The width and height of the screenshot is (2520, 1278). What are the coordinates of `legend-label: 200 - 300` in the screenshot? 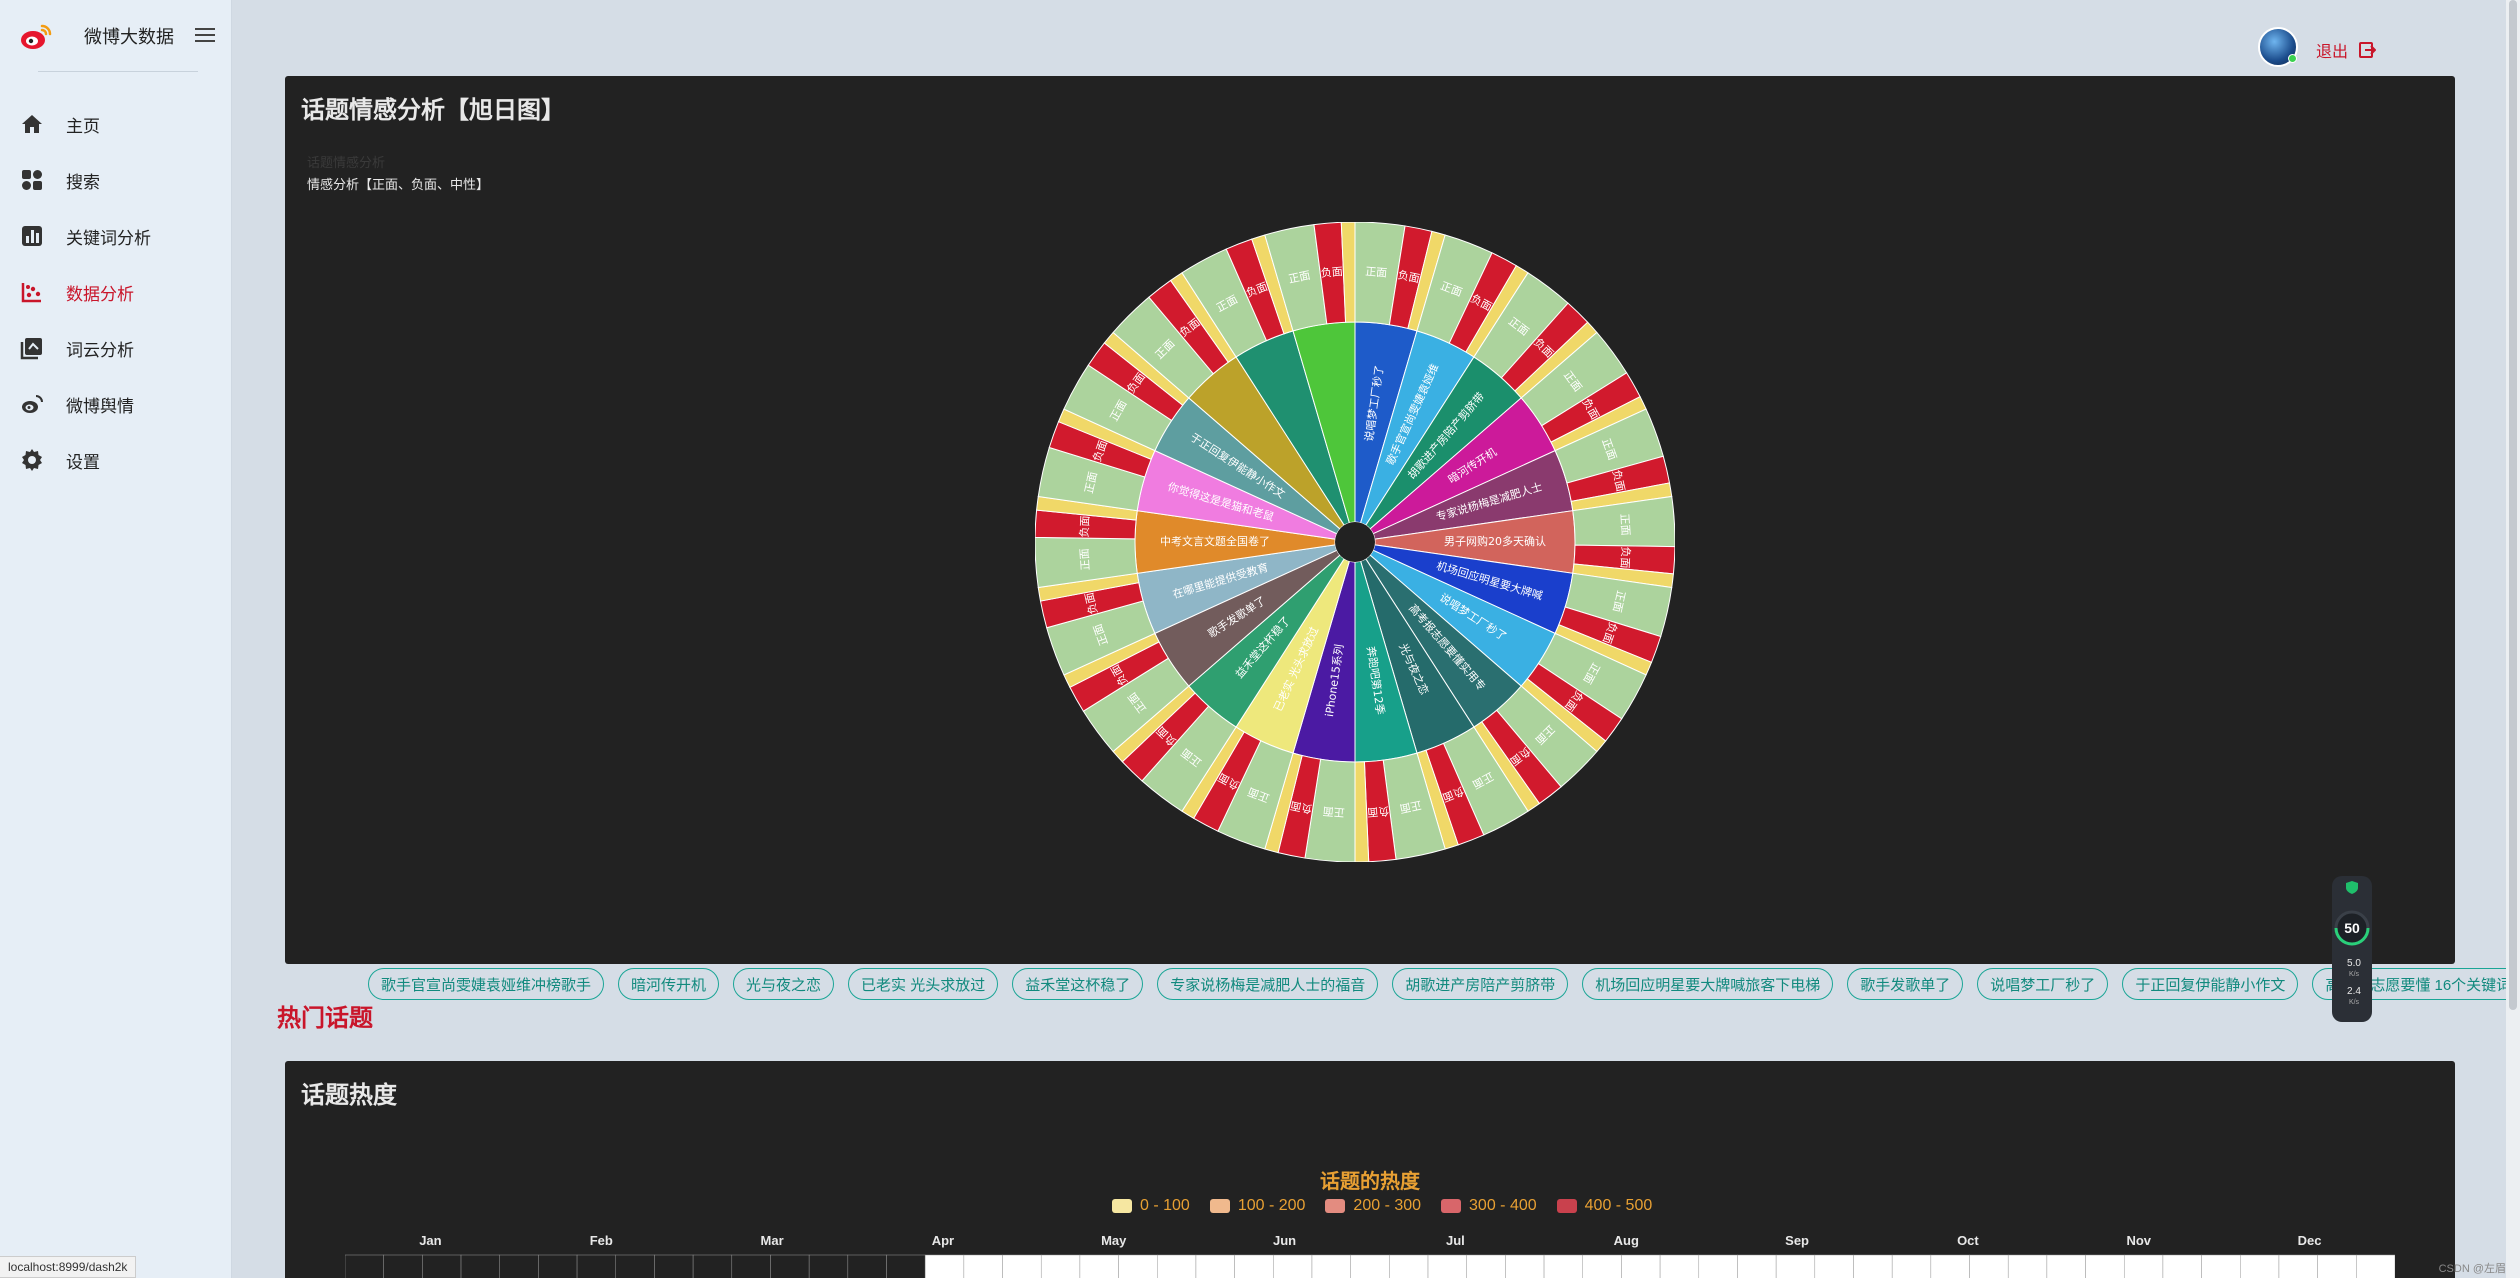 It's located at (1387, 1205).